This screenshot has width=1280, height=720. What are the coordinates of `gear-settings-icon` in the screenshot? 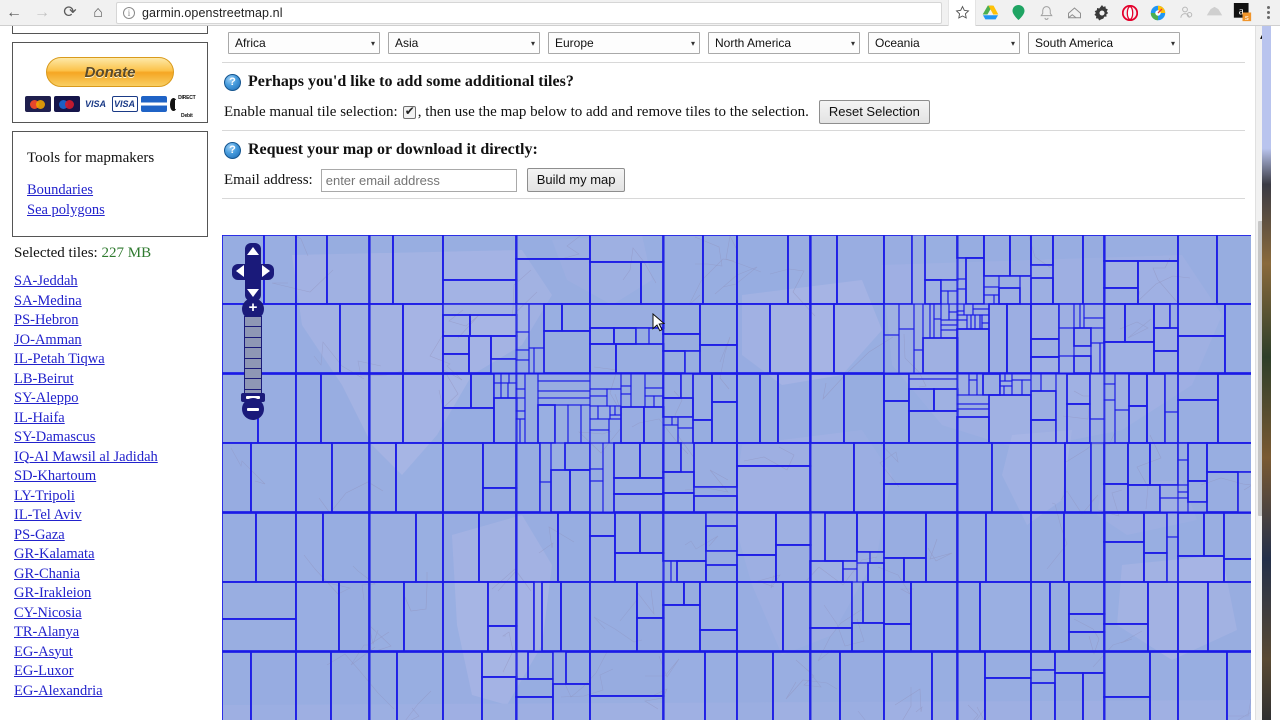 It's located at (1102, 13).